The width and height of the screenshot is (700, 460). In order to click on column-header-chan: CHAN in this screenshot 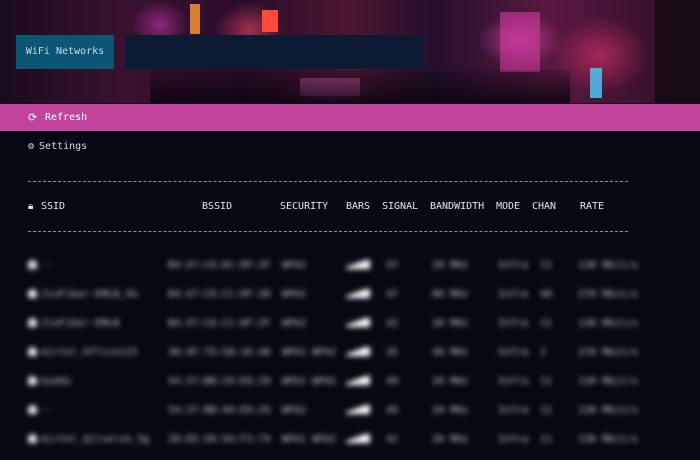, I will do `click(544, 207)`.